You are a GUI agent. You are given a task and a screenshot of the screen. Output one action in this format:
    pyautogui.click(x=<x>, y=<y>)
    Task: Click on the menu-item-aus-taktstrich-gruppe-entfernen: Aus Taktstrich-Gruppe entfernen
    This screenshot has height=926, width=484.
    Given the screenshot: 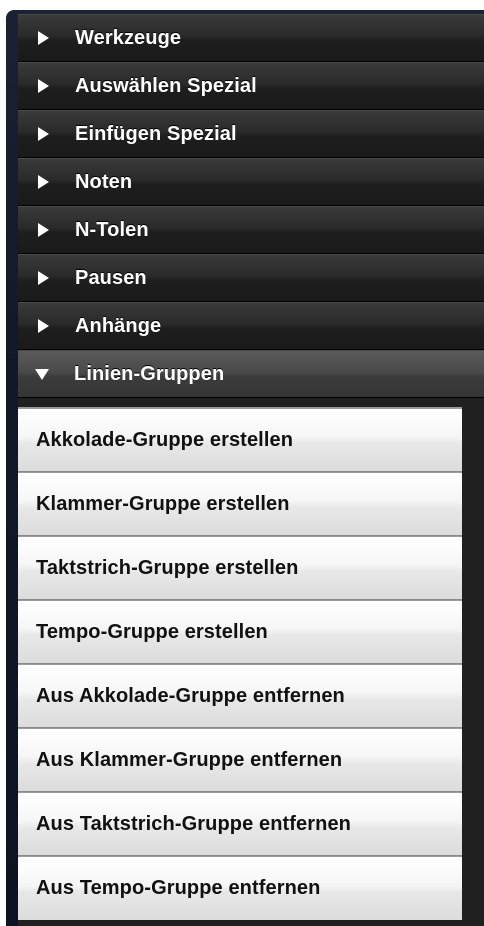 What is the action you would take?
    pyautogui.click(x=240, y=824)
    